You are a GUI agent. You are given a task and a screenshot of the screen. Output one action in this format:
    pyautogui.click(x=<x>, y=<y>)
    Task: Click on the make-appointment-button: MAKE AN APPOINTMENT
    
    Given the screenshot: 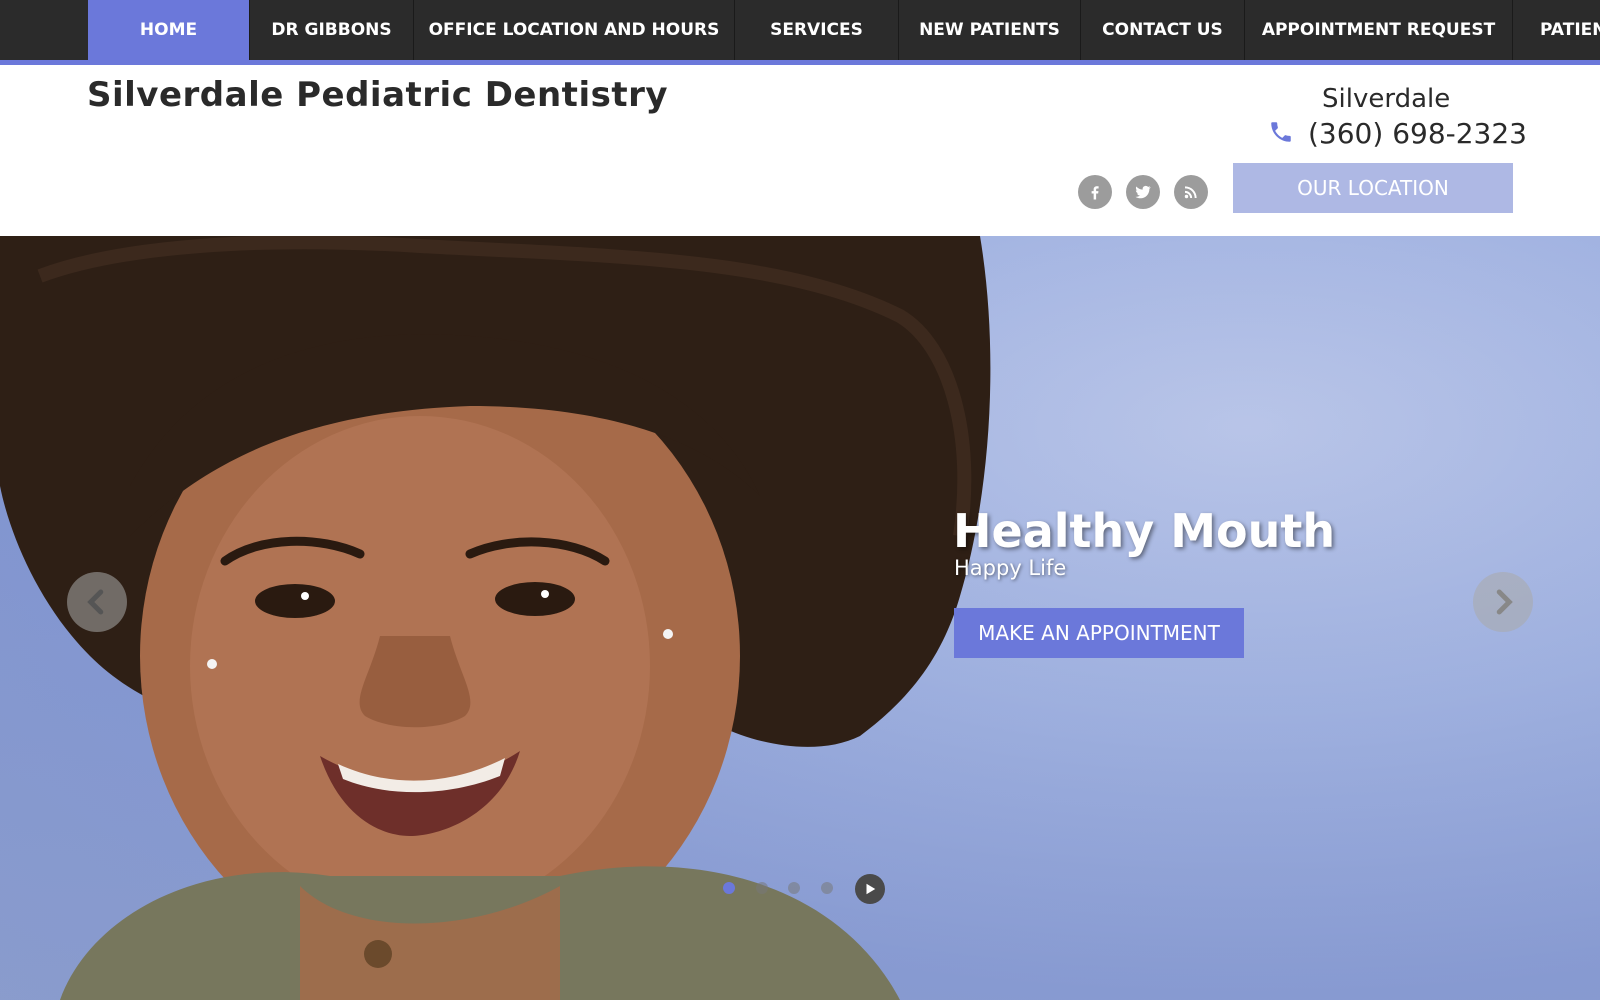 What is the action you would take?
    pyautogui.click(x=1099, y=633)
    